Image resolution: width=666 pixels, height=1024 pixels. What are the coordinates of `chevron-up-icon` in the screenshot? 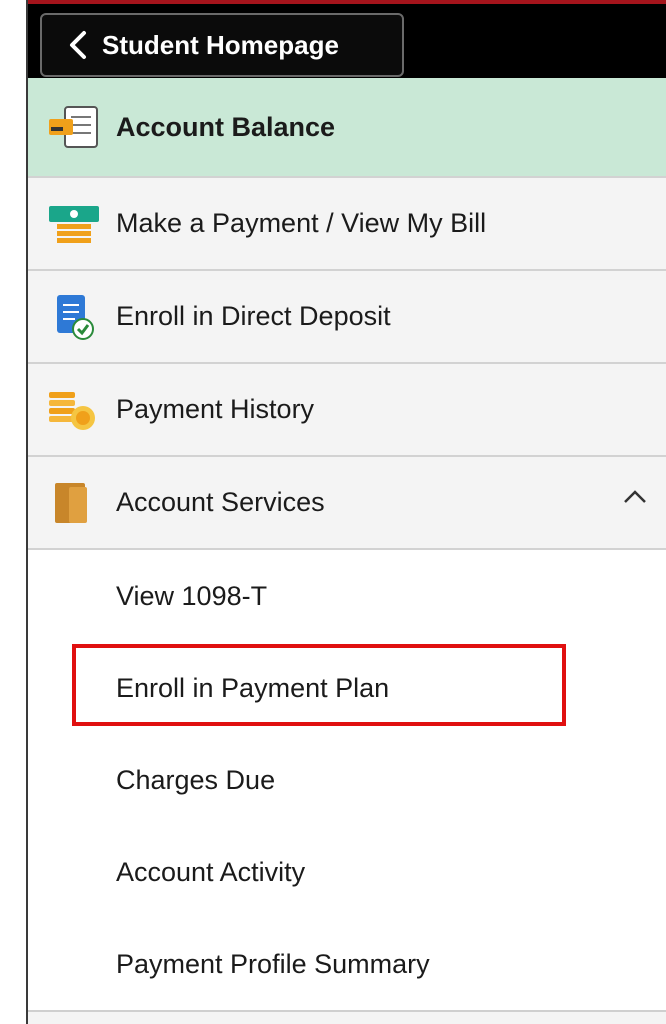 It's located at (635, 497).